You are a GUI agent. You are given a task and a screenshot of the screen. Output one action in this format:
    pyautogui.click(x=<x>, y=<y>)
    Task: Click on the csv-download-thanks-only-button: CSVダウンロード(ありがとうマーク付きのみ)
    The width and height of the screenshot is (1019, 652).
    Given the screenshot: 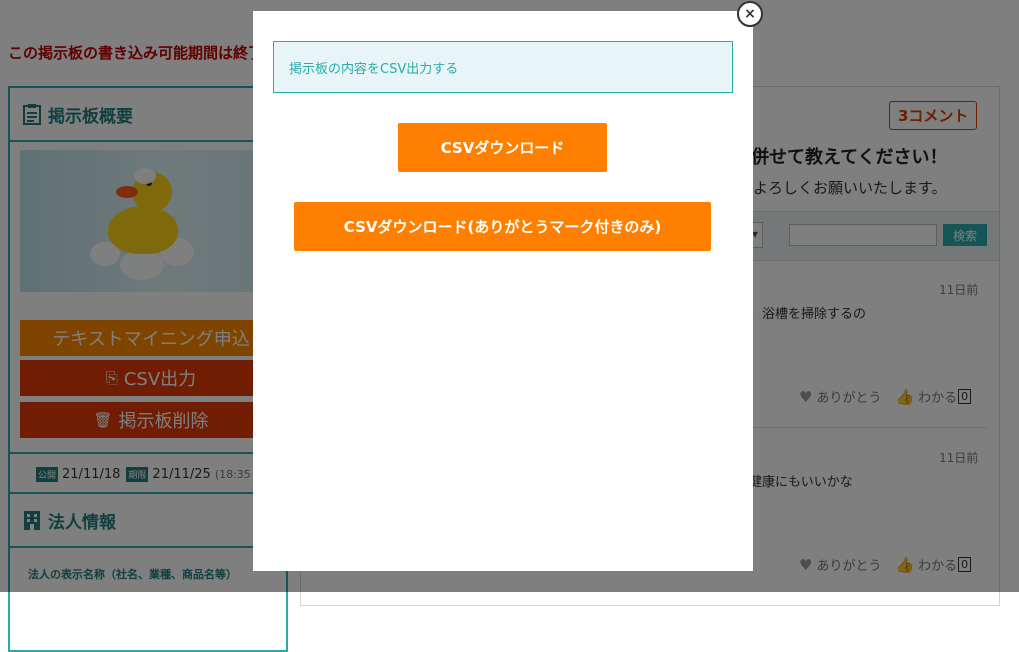 What is the action you would take?
    pyautogui.click(x=502, y=226)
    